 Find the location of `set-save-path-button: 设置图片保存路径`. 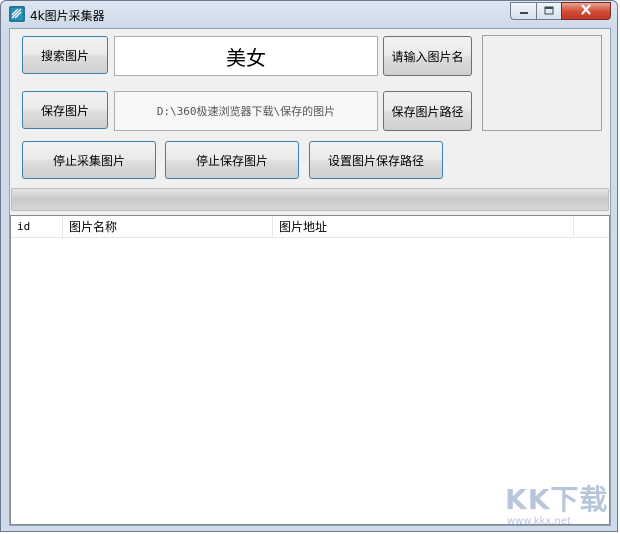

set-save-path-button: 设置图片保存路径 is located at coordinates (376, 160).